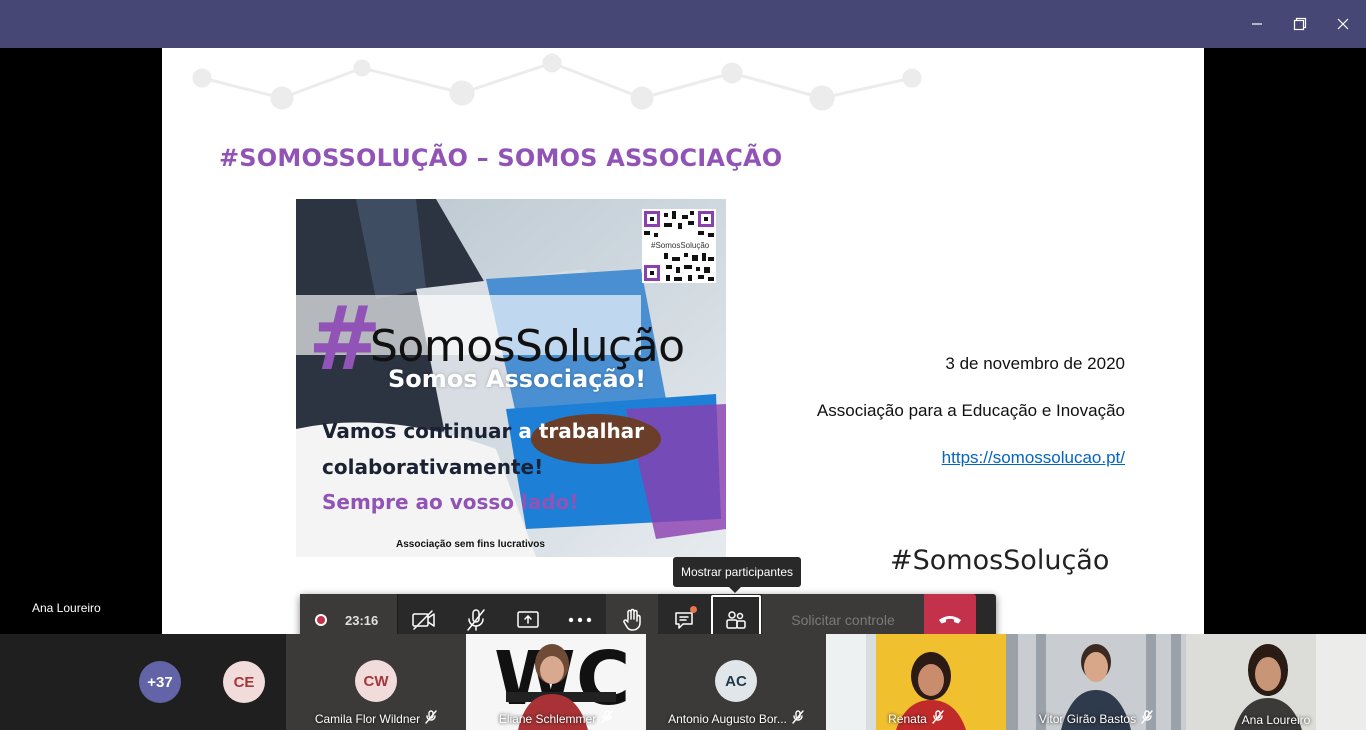 The image size is (1366, 730). What do you see at coordinates (907, 718) in the screenshot?
I see `participant-name: Renata` at bounding box center [907, 718].